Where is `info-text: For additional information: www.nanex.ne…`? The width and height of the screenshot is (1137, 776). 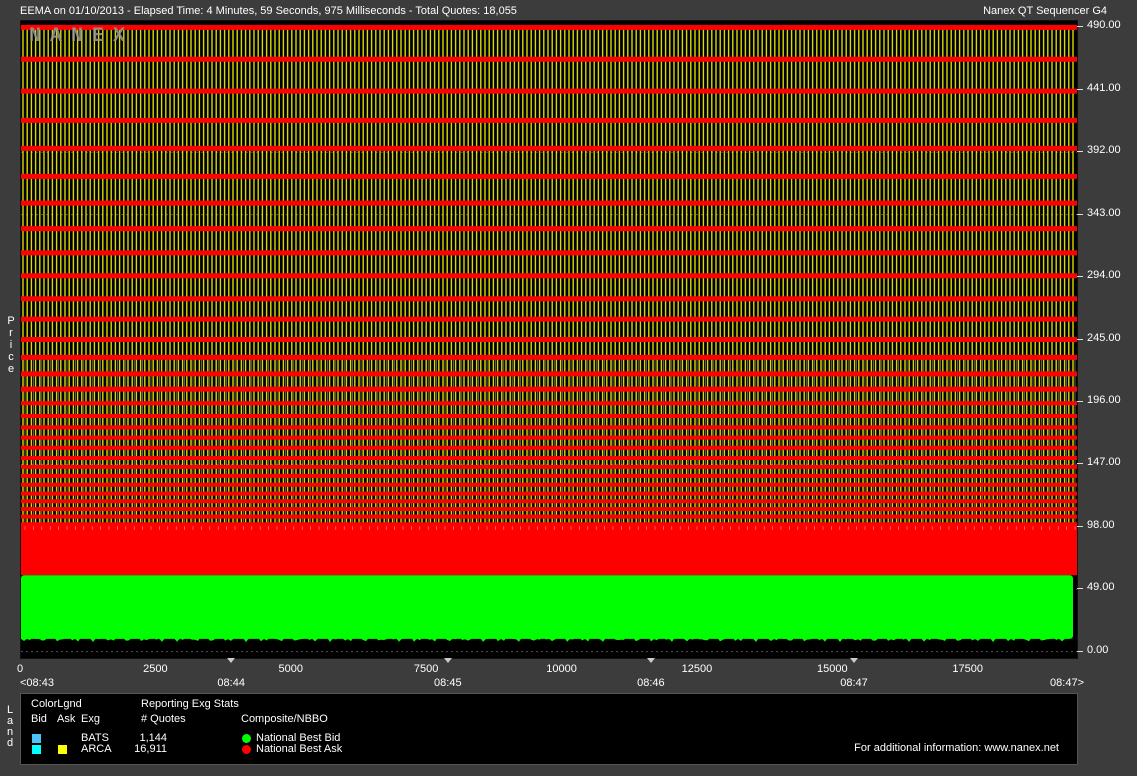 info-text: For additional information: www.nanex.ne… is located at coordinates (956, 748).